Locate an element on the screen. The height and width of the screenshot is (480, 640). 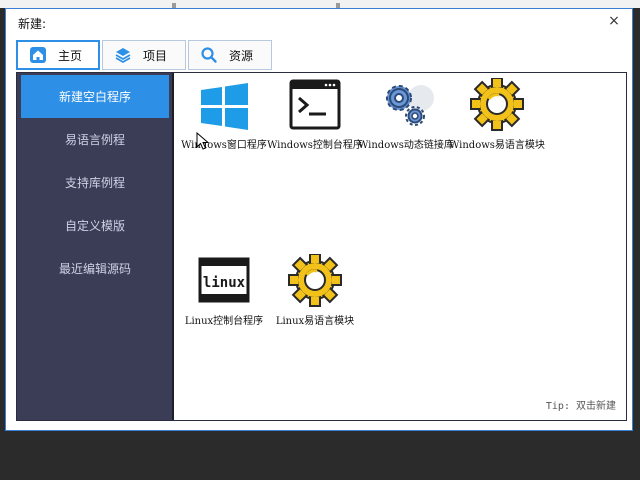
sidebar-item-library-examples: 支持库例程 is located at coordinates (95, 182).